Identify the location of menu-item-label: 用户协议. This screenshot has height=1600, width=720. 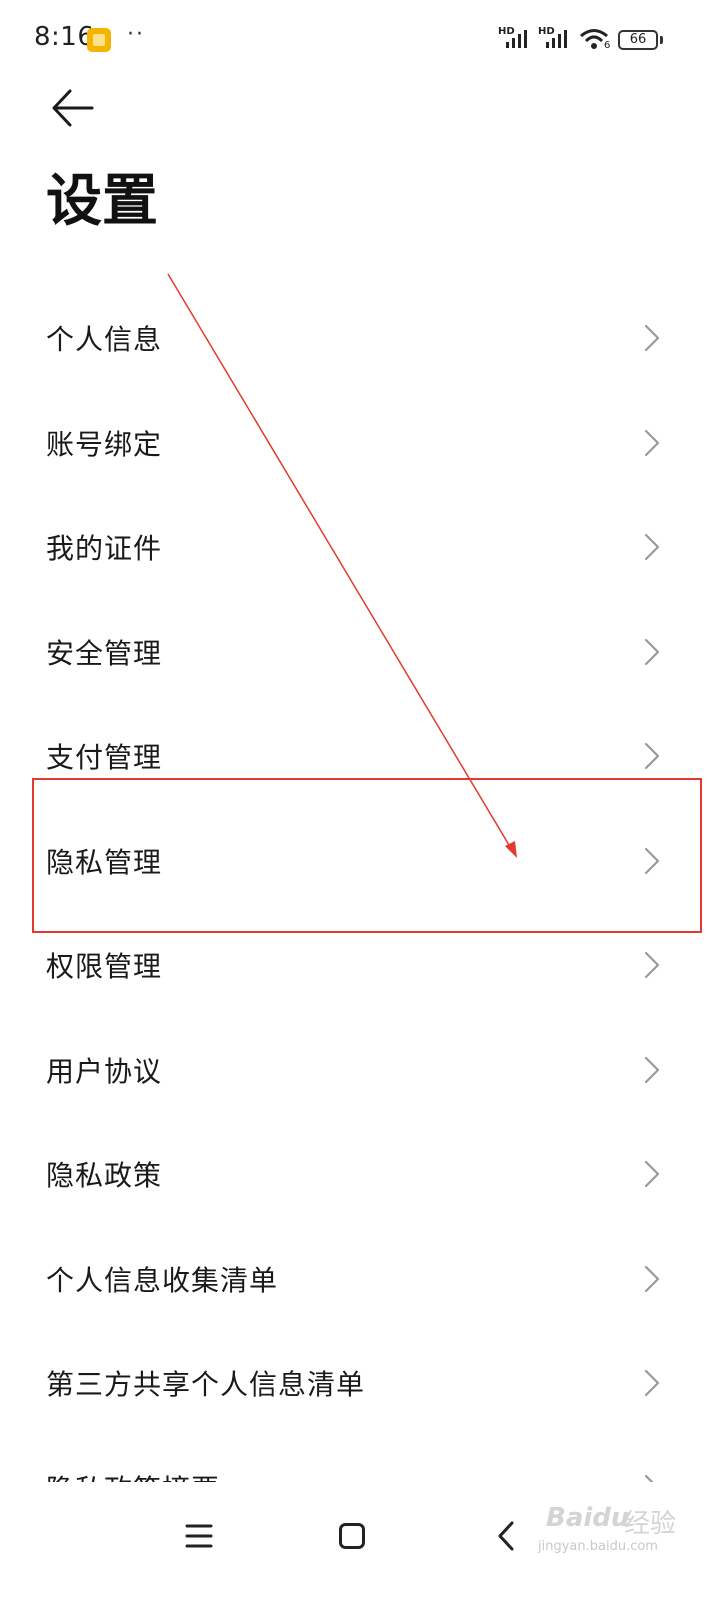
(104, 1071).